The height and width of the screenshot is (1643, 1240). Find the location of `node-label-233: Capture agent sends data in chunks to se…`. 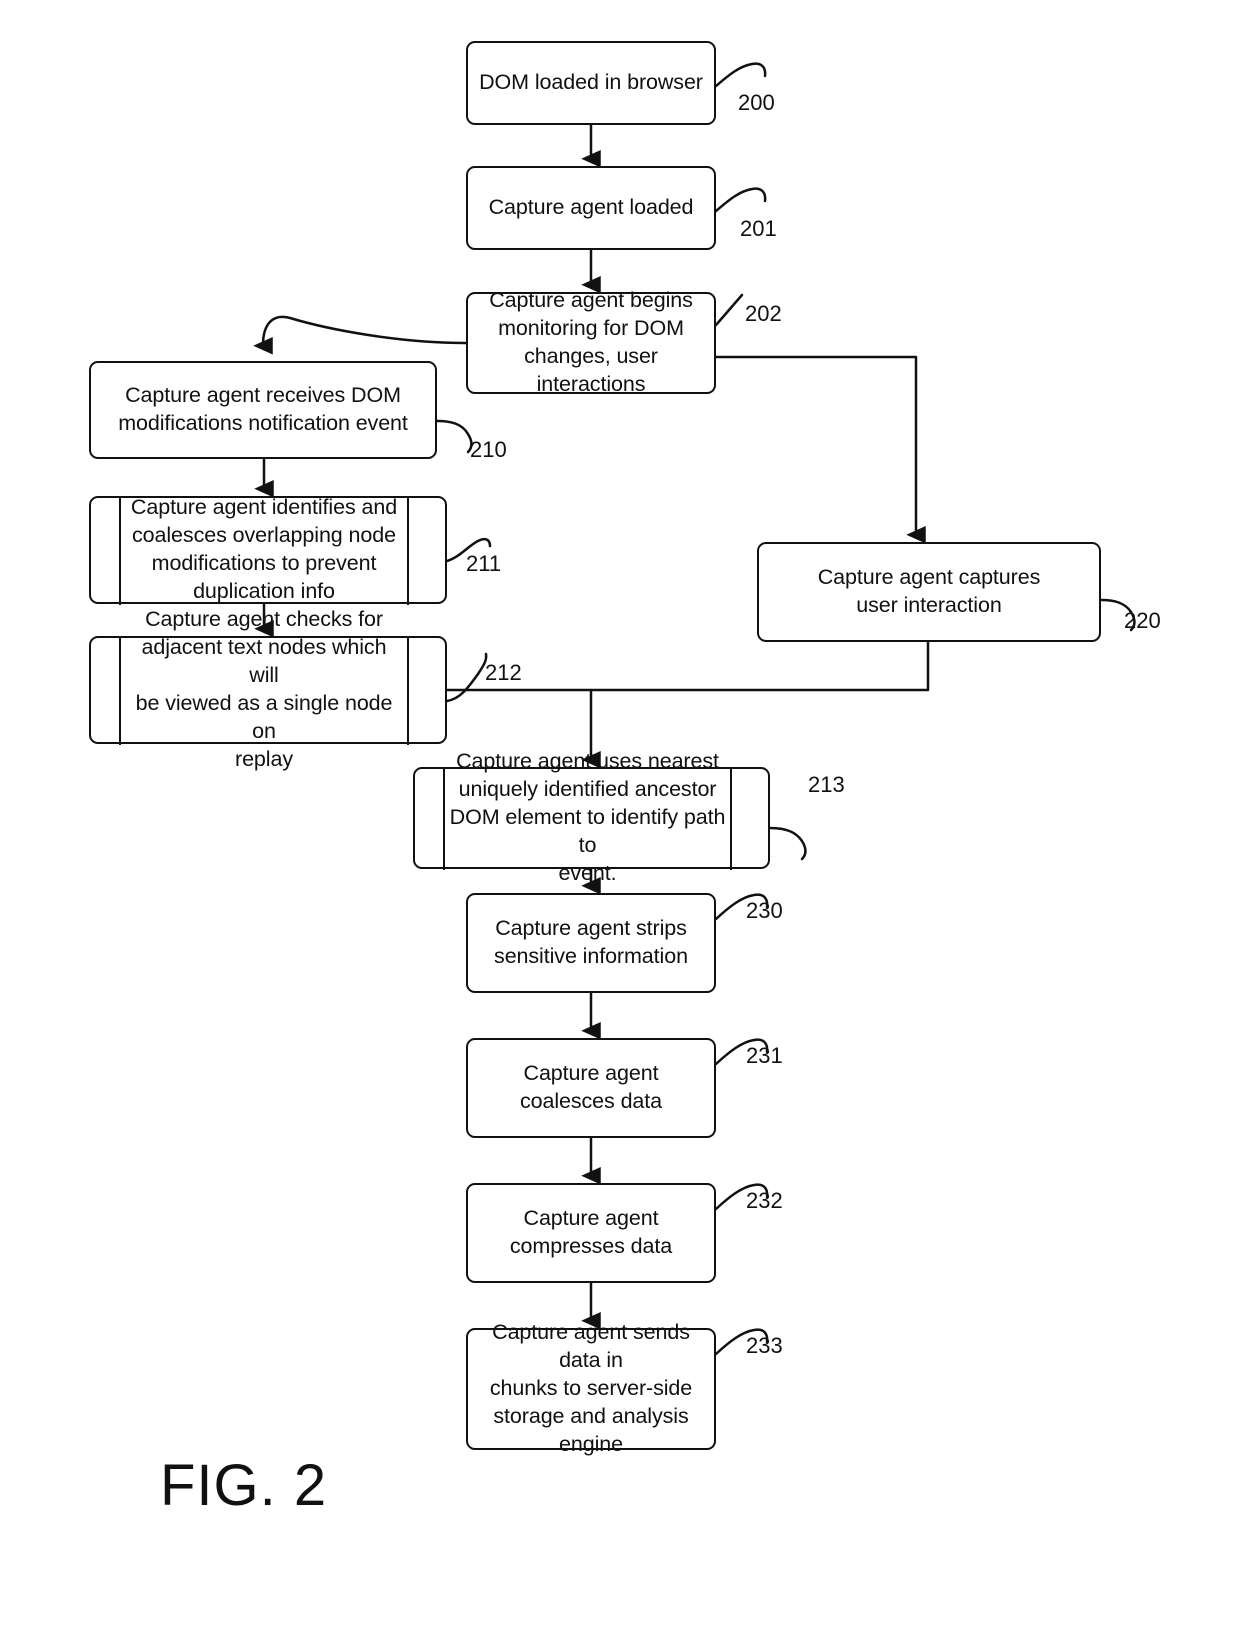

node-label-233: Capture agent sends data in chunks to se… is located at coordinates (591, 1388).